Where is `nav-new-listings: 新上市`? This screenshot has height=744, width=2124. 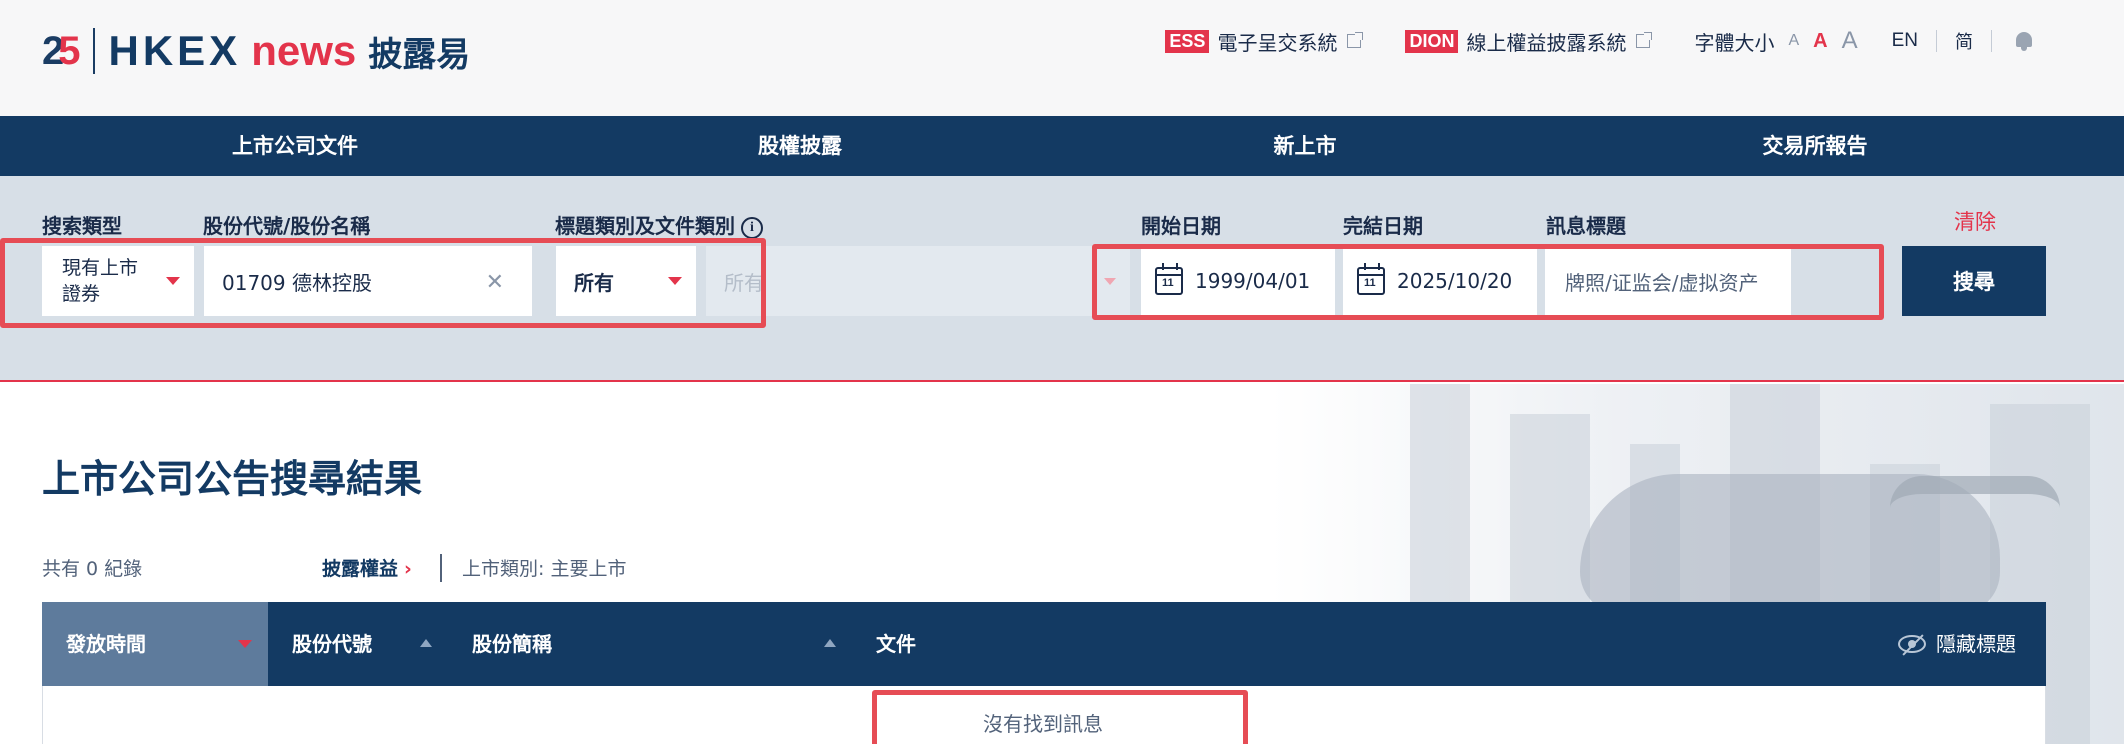 nav-new-listings: 新上市 is located at coordinates (1305, 146).